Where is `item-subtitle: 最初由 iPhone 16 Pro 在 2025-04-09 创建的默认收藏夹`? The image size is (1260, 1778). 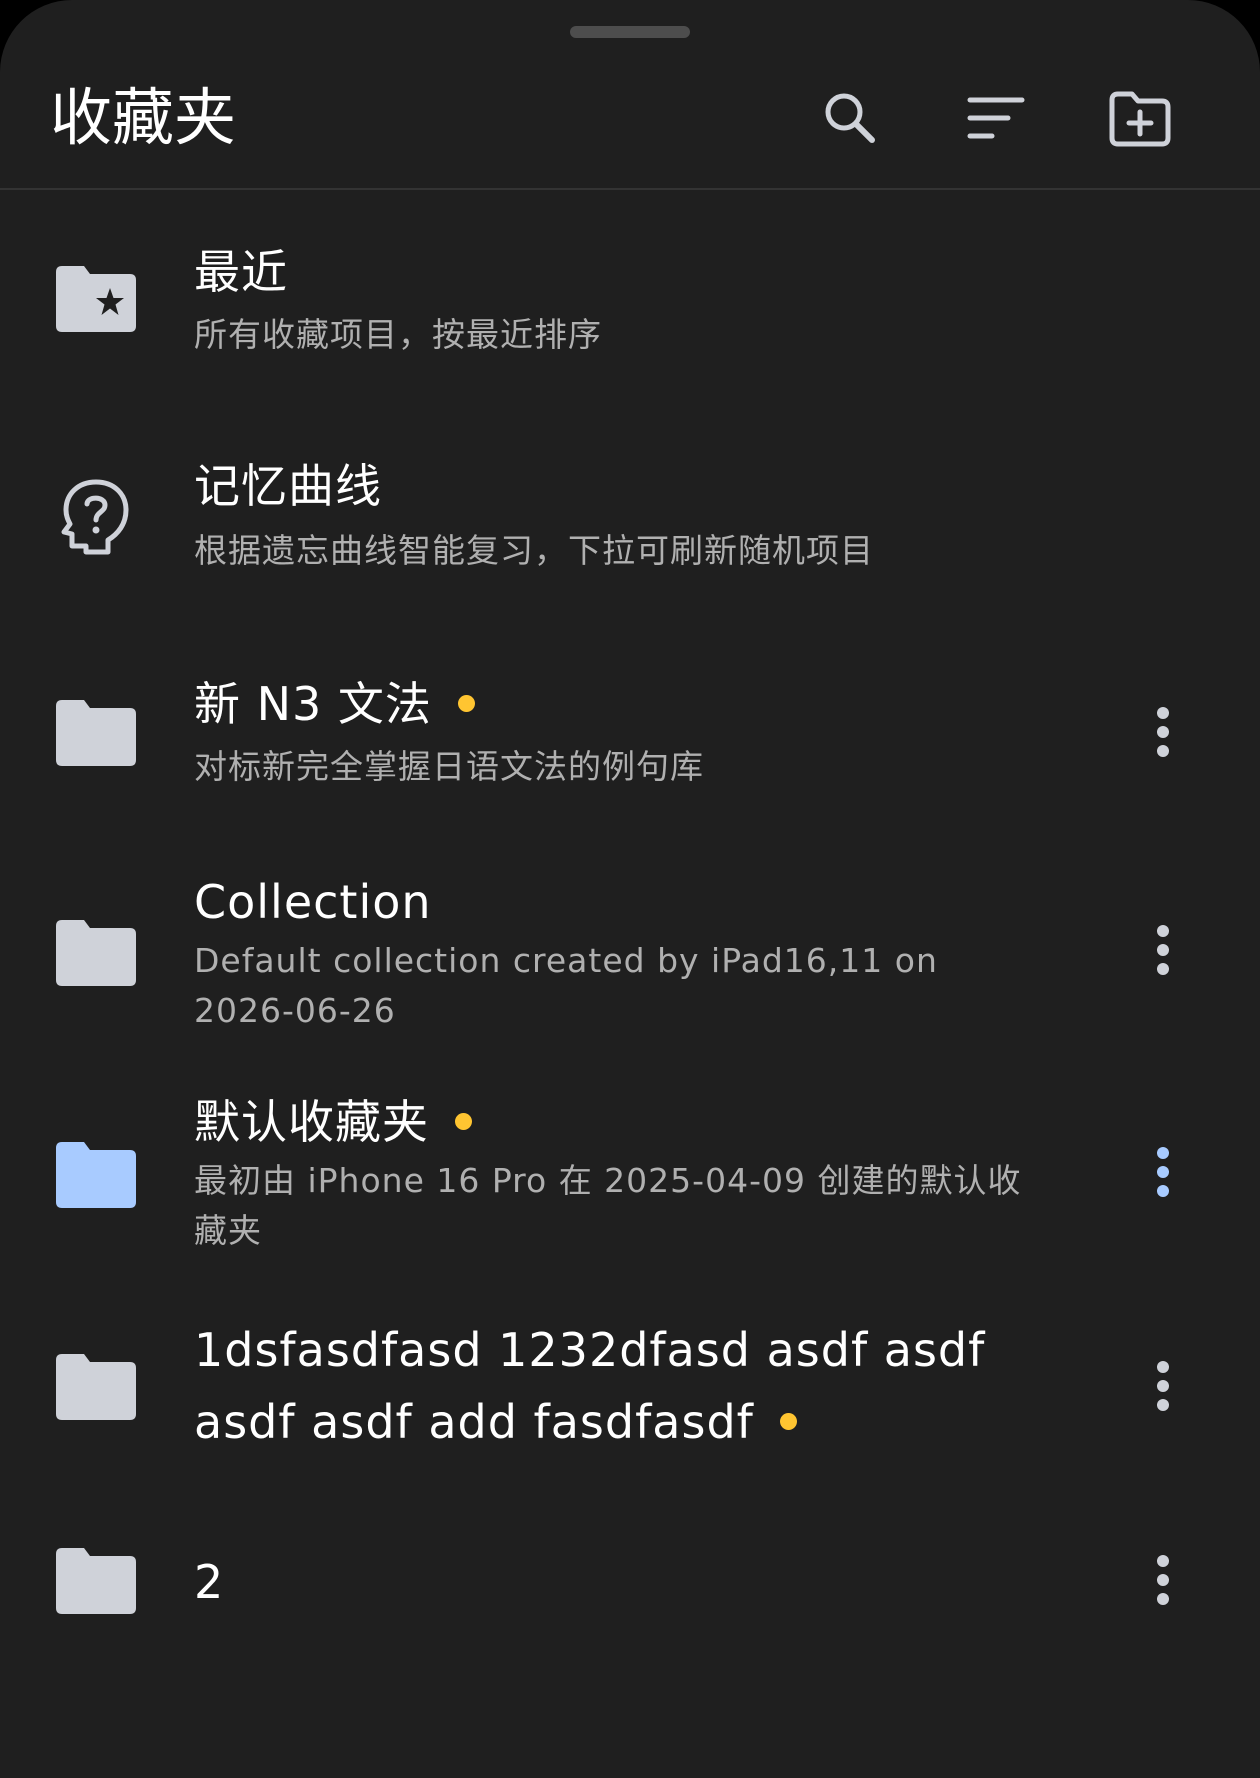
item-subtitle: 最初由 iPhone 16 Pro 在 2025-04-09 创建的默认收藏夹 is located at coordinates (608, 1205).